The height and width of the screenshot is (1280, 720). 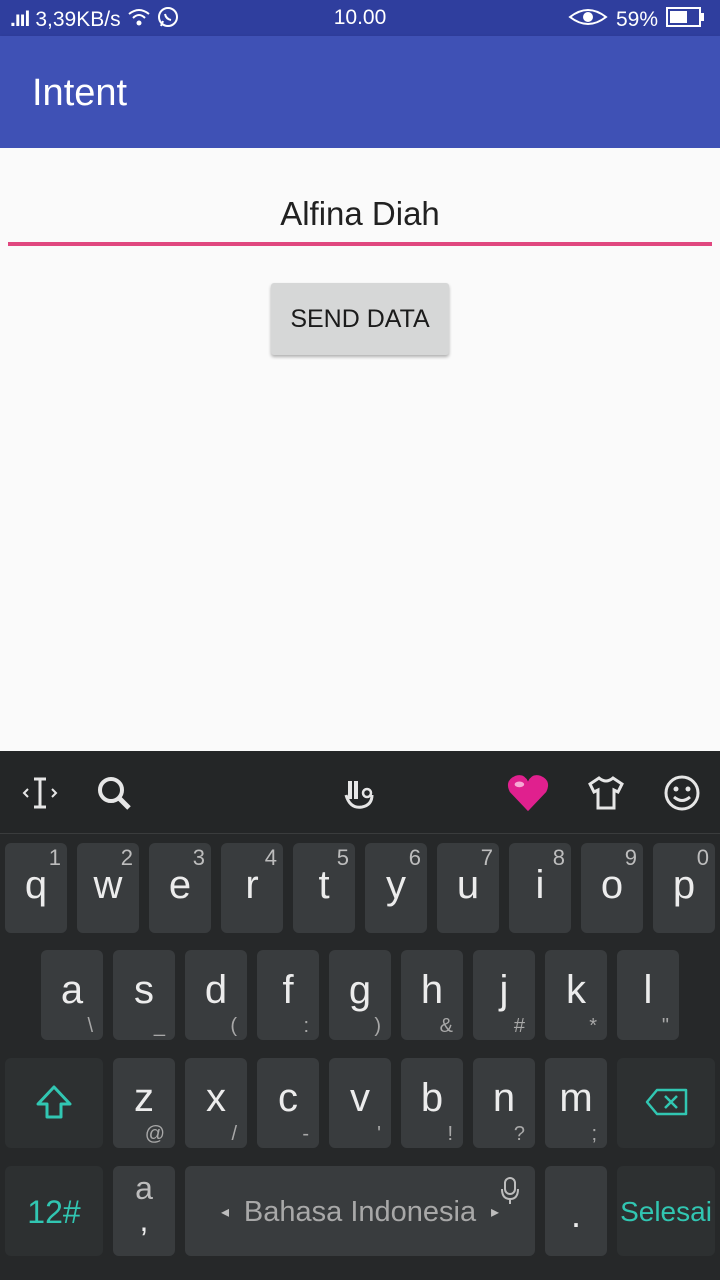 I want to click on emoji-icon, so click(x=682, y=793).